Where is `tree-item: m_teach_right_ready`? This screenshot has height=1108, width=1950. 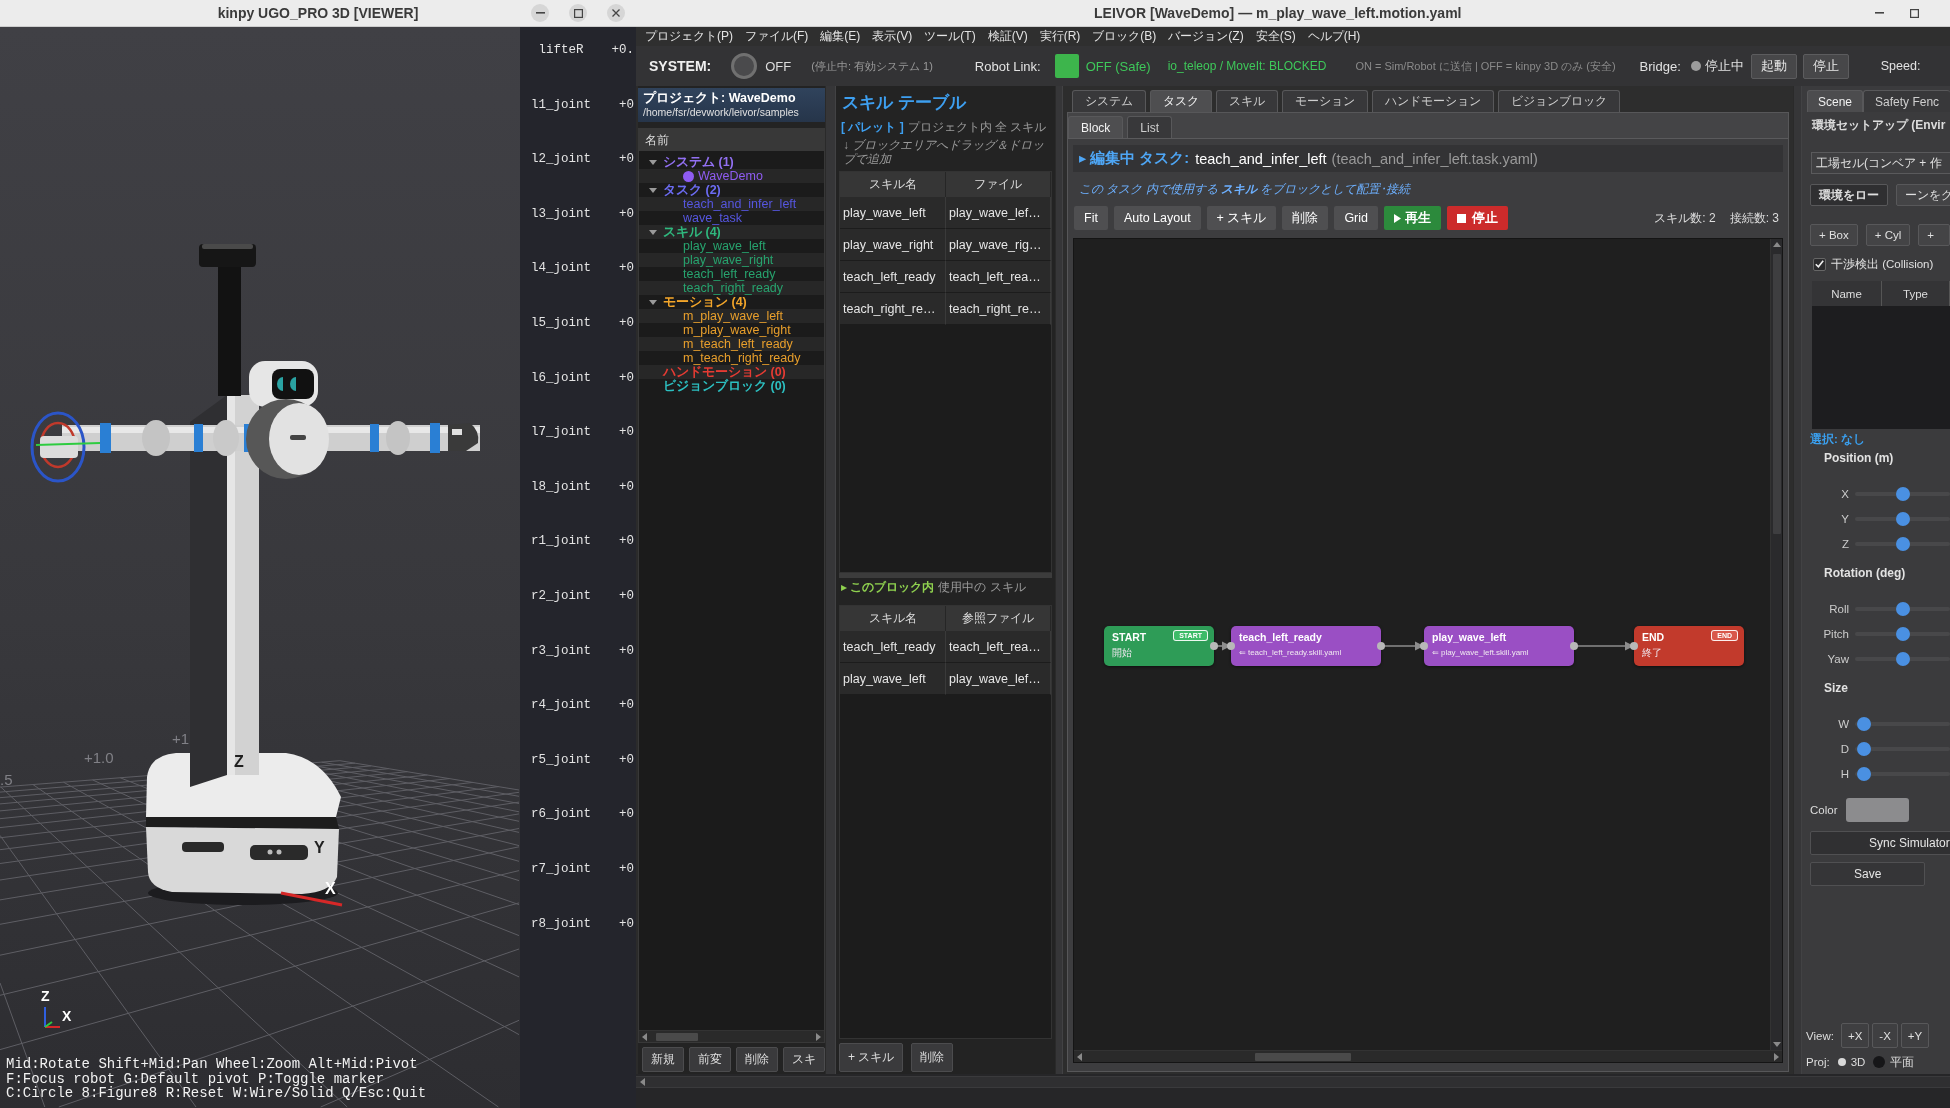
tree-item: m_teach_right_ready is located at coordinates (731, 358).